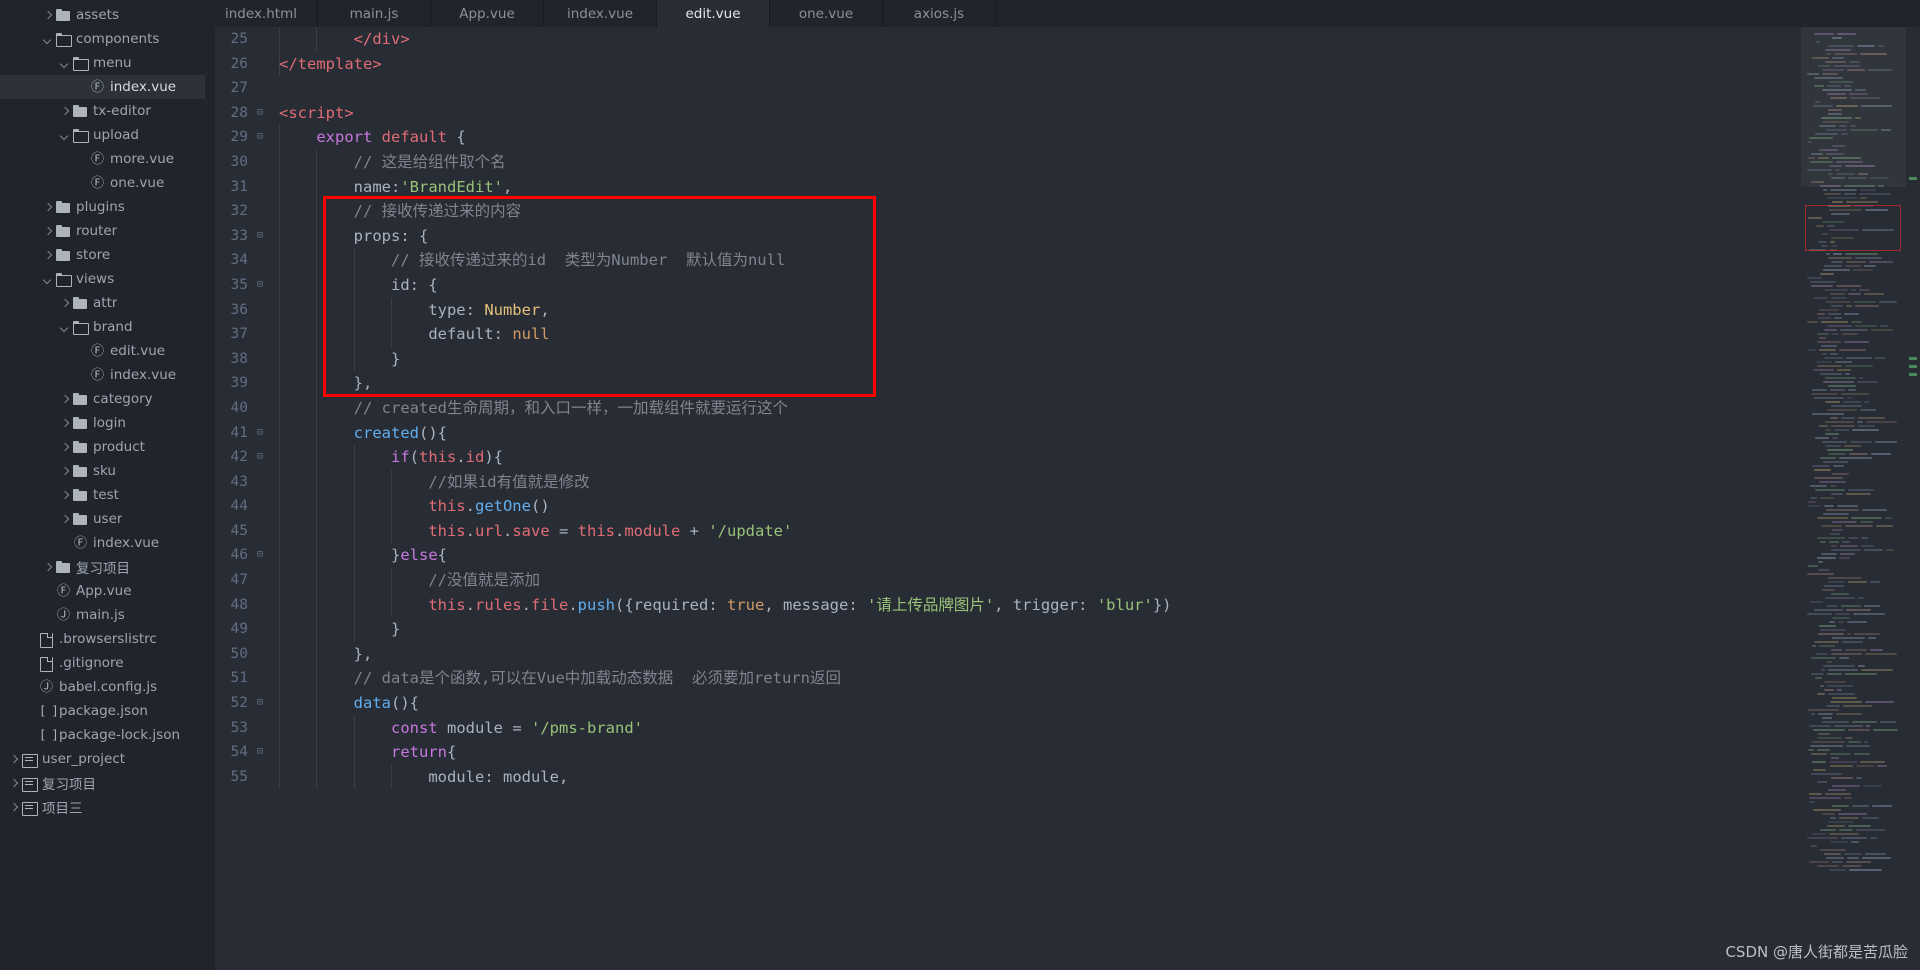 This screenshot has width=1920, height=970. What do you see at coordinates (1062, 113) in the screenshot?
I see `code-line: 28 ⊟ <script>` at bounding box center [1062, 113].